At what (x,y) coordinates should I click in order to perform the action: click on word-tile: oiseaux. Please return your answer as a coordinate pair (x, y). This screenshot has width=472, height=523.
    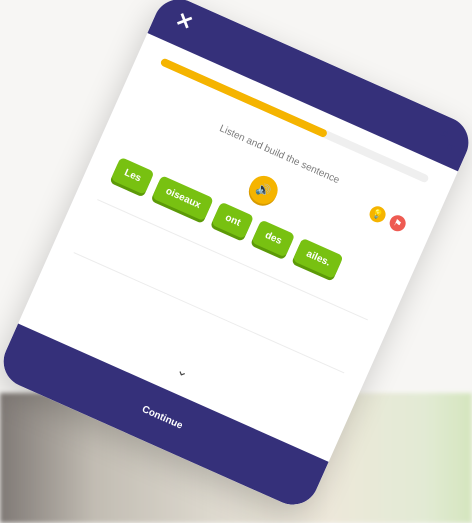
    Looking at the image, I should click on (183, 198).